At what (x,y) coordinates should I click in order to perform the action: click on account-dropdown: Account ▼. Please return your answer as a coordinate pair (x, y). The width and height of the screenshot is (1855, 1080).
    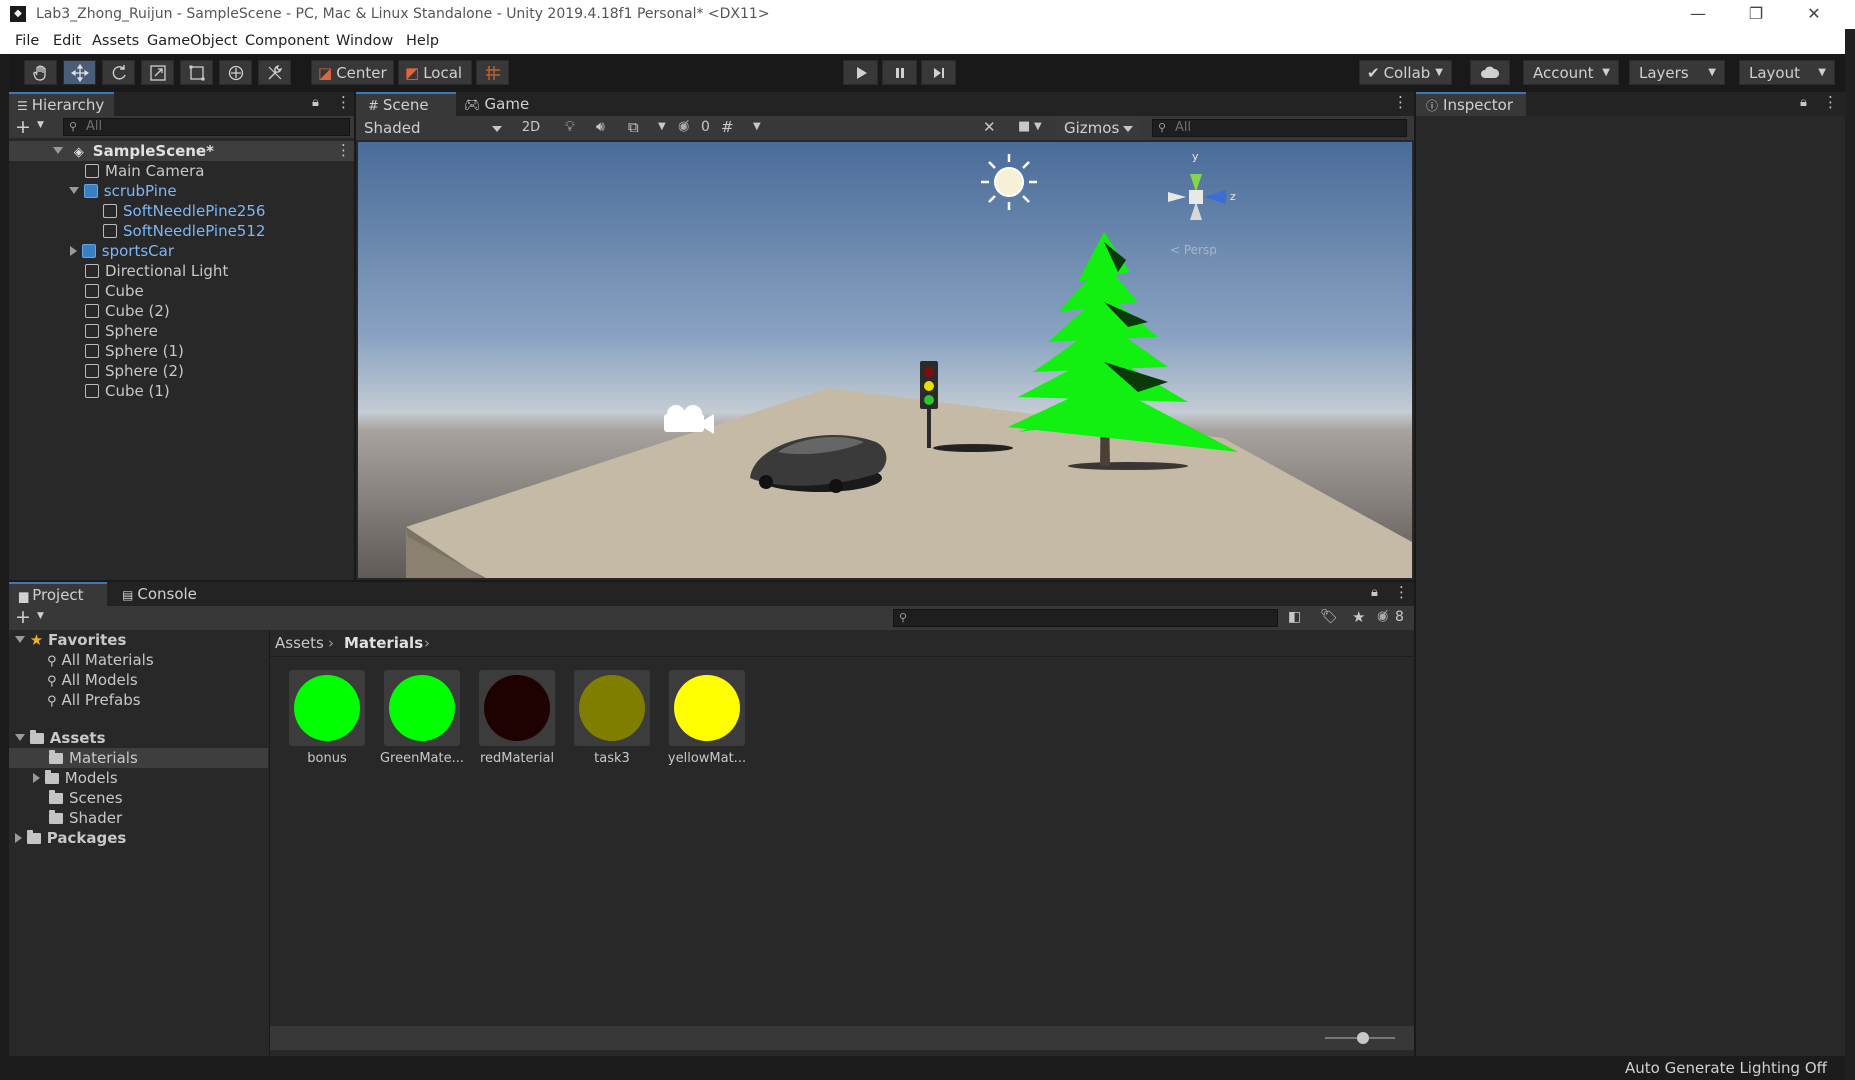
    Looking at the image, I should click on (1571, 72).